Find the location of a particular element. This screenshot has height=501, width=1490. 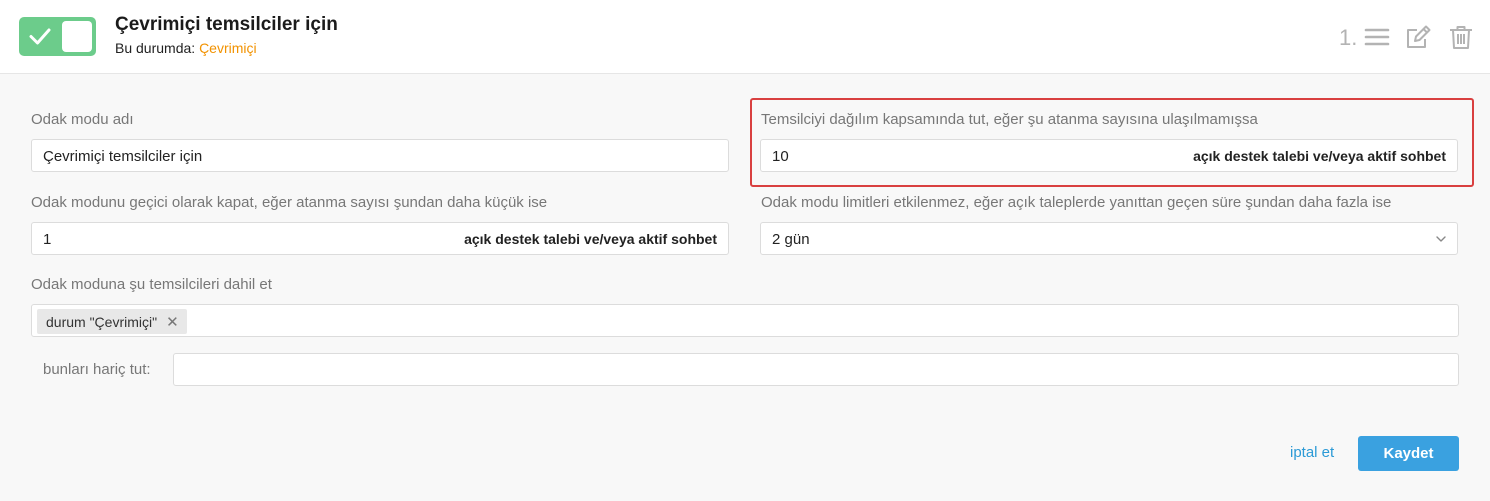

limits-unaffected-select: 2 gün is located at coordinates (1109, 238).